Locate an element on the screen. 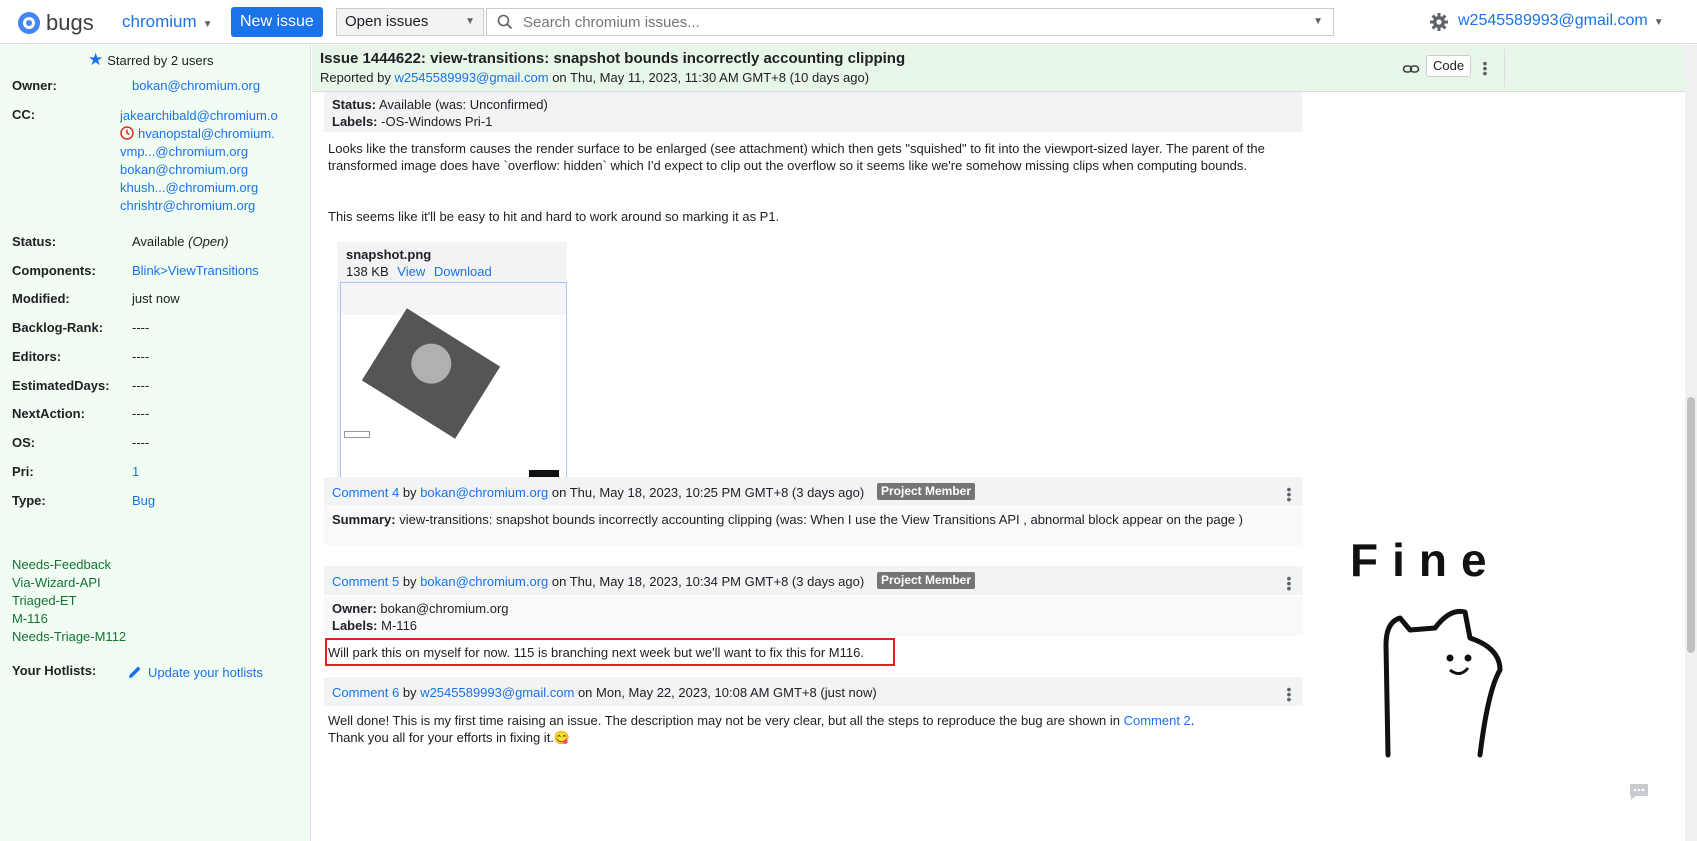 This screenshot has height=841, width=1697. new-issue-button: New issue is located at coordinates (277, 22).